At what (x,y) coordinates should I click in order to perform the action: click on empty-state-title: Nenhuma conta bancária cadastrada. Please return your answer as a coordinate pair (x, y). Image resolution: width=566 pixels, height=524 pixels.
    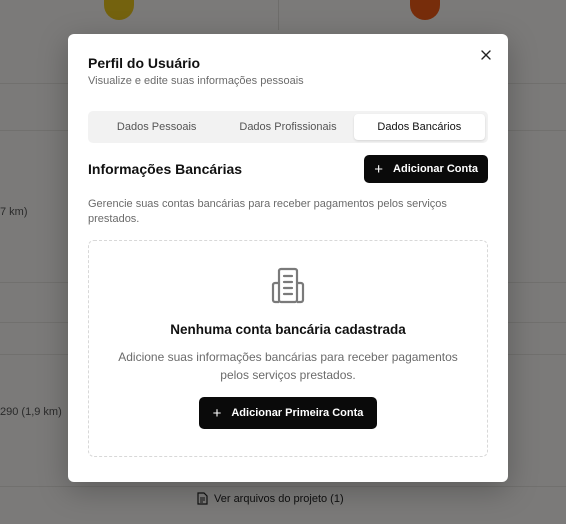
    Looking at the image, I should click on (288, 329).